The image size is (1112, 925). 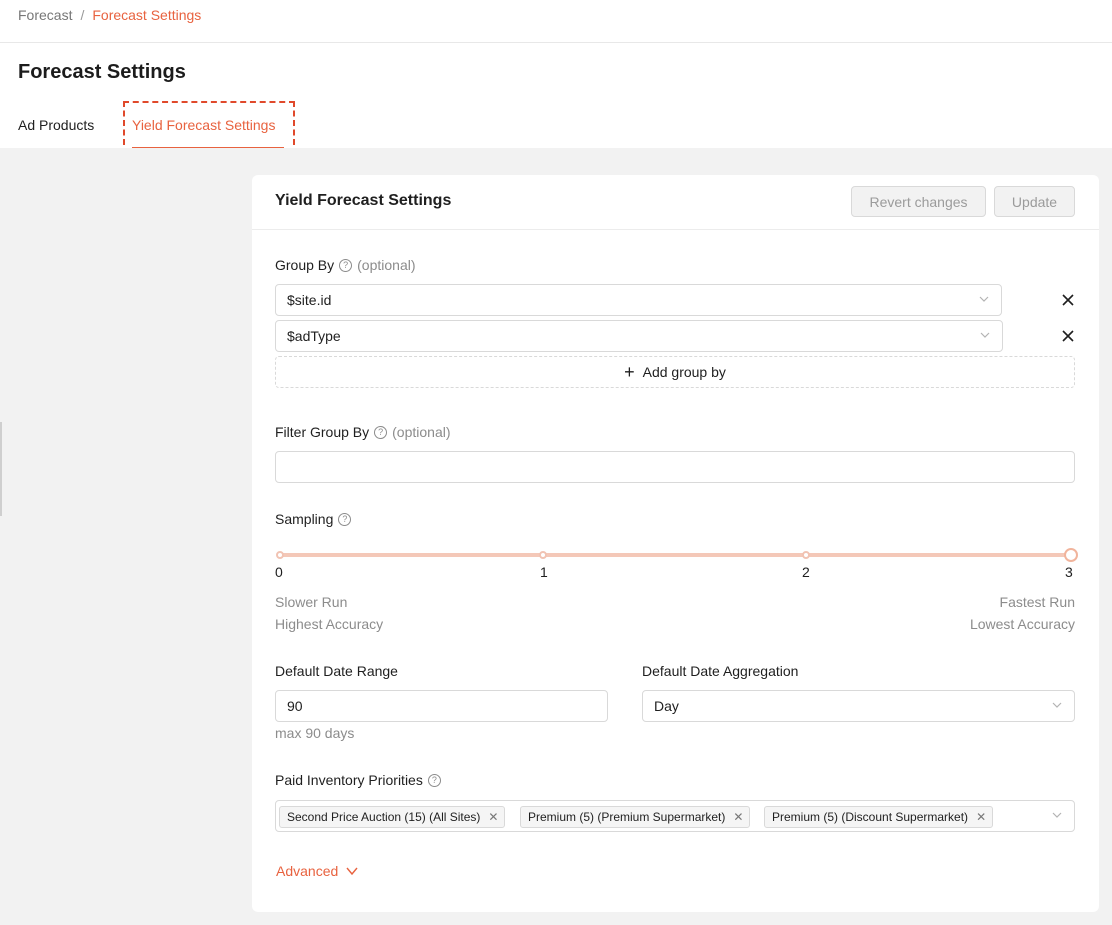 I want to click on fastest-run-caption: Fastest Run, so click(x=1037, y=602).